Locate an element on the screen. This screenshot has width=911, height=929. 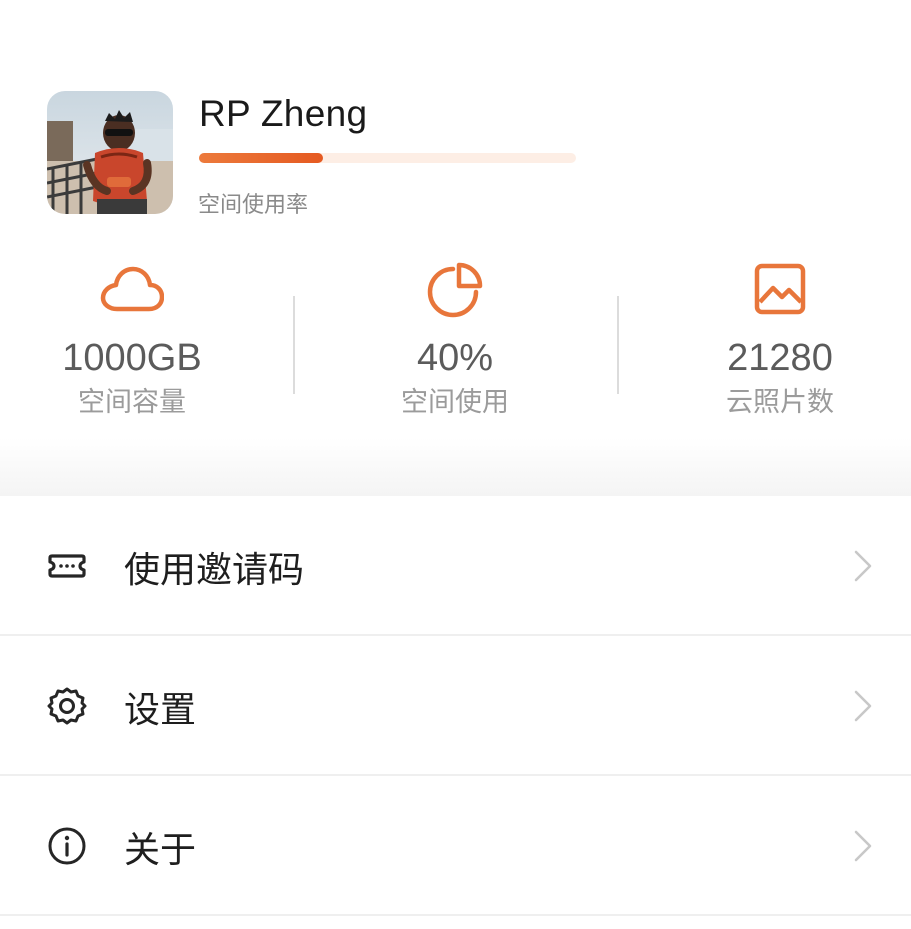
section-separator is located at coordinates (455, 467).